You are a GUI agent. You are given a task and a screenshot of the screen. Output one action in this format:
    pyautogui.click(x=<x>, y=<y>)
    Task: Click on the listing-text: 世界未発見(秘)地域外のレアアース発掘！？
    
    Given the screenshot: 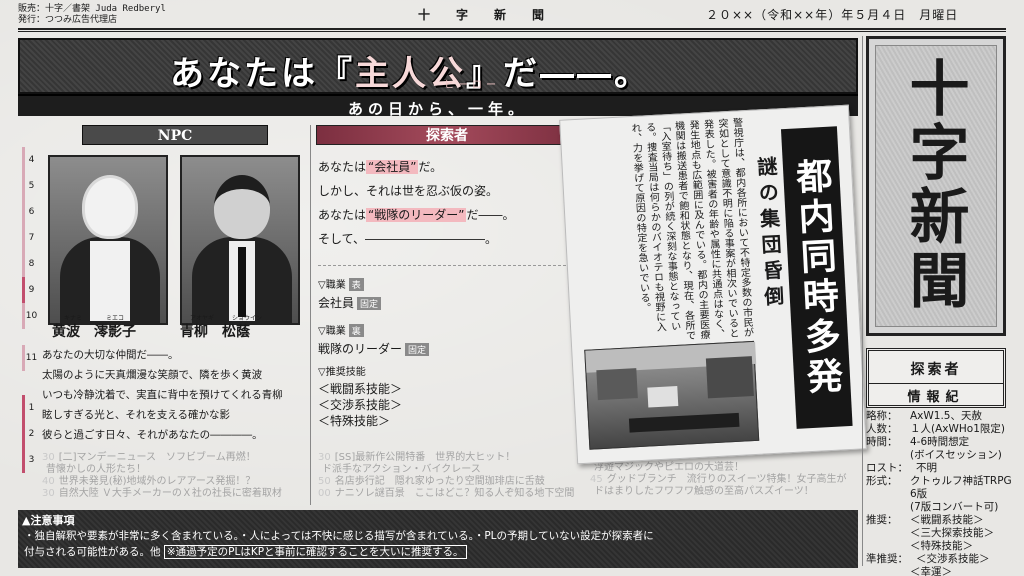 What is the action you would take?
    pyautogui.click(x=157, y=481)
    